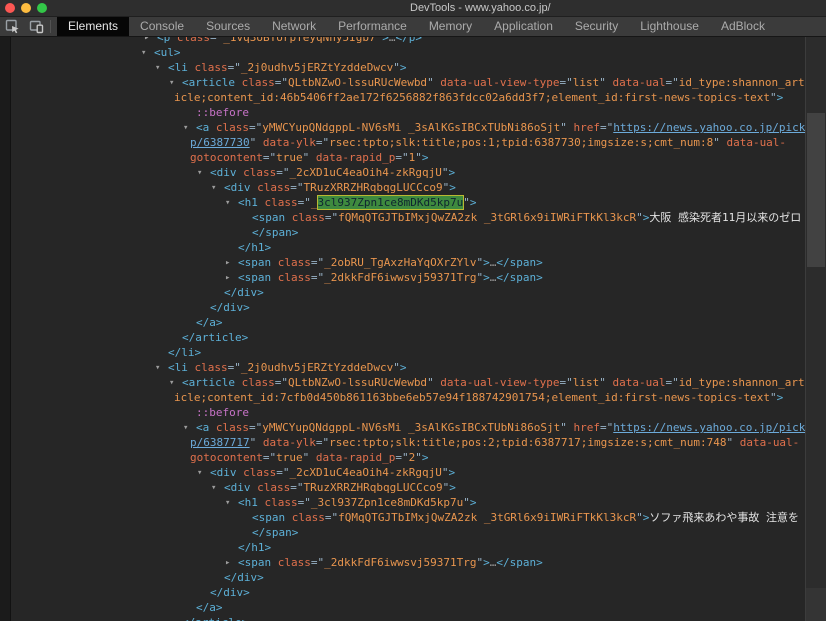 This screenshot has width=826, height=621. What do you see at coordinates (269, 217) in the screenshot?
I see `token-tag: <span` at bounding box center [269, 217].